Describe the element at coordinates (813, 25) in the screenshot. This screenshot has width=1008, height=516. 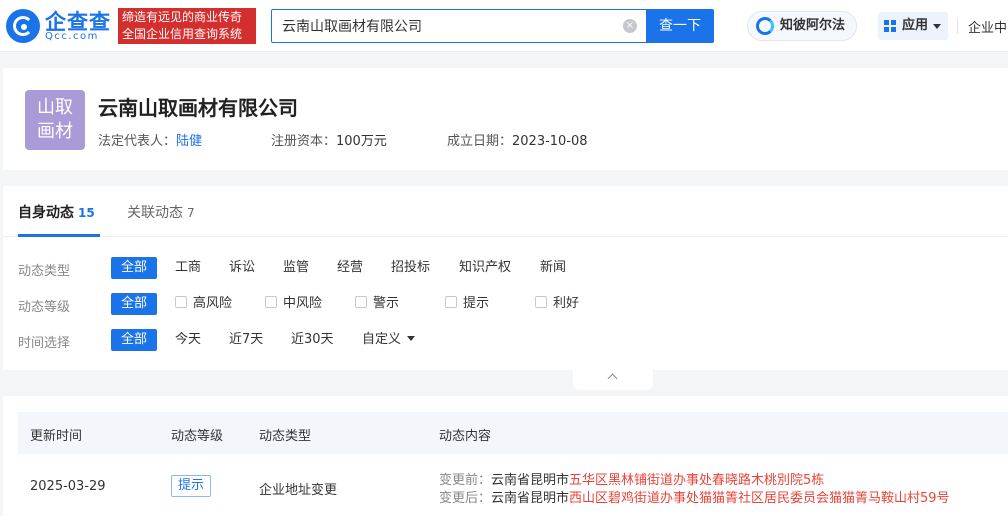
I see `zhibi-alpha-label: 知彼阿尔法` at that location.